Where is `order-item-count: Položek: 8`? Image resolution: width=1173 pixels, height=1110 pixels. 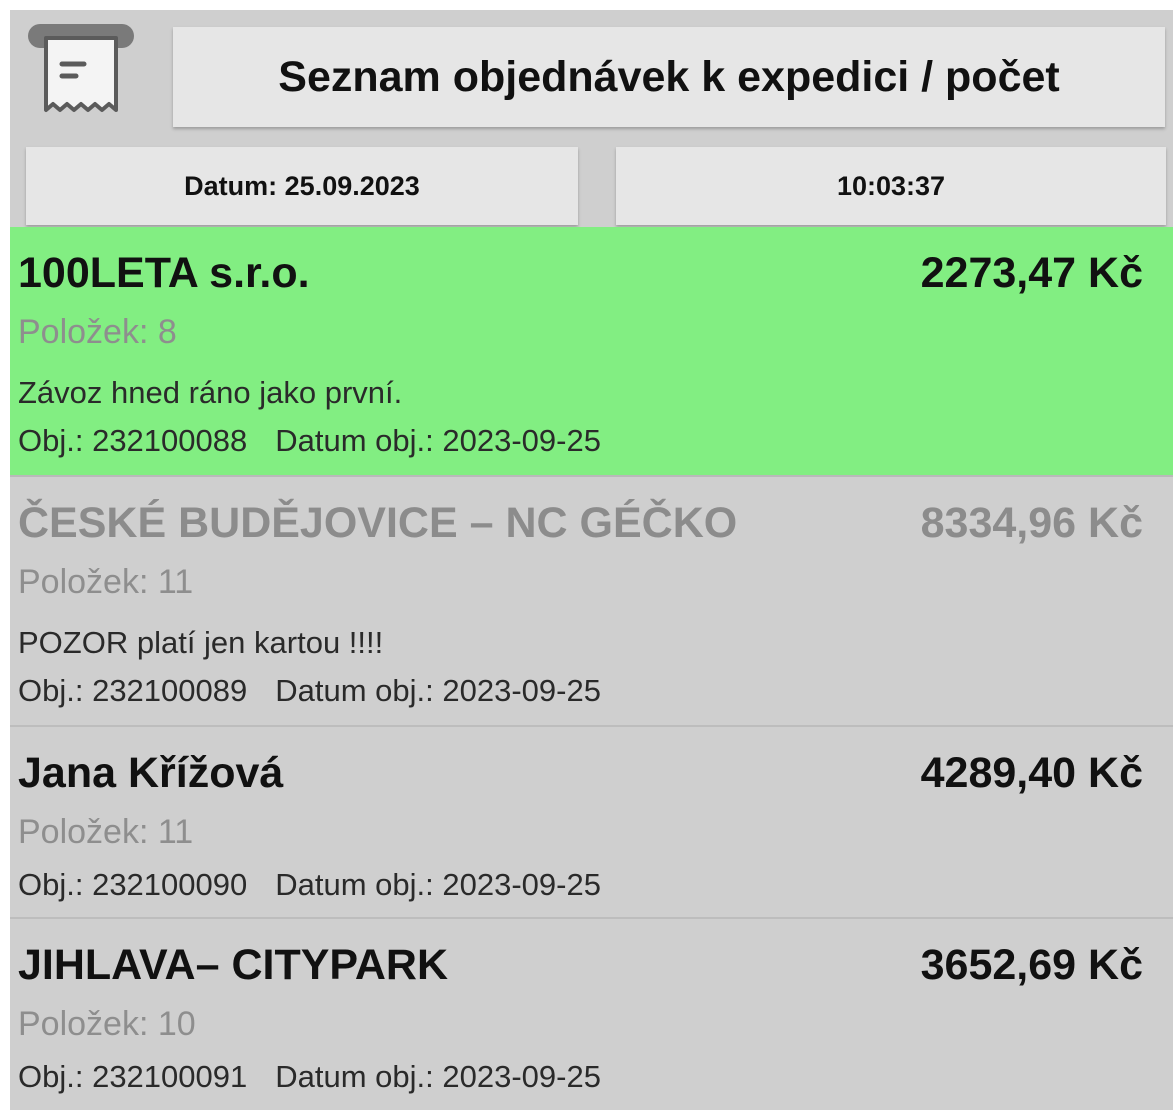 order-item-count: Položek: 8 is located at coordinates (97, 332).